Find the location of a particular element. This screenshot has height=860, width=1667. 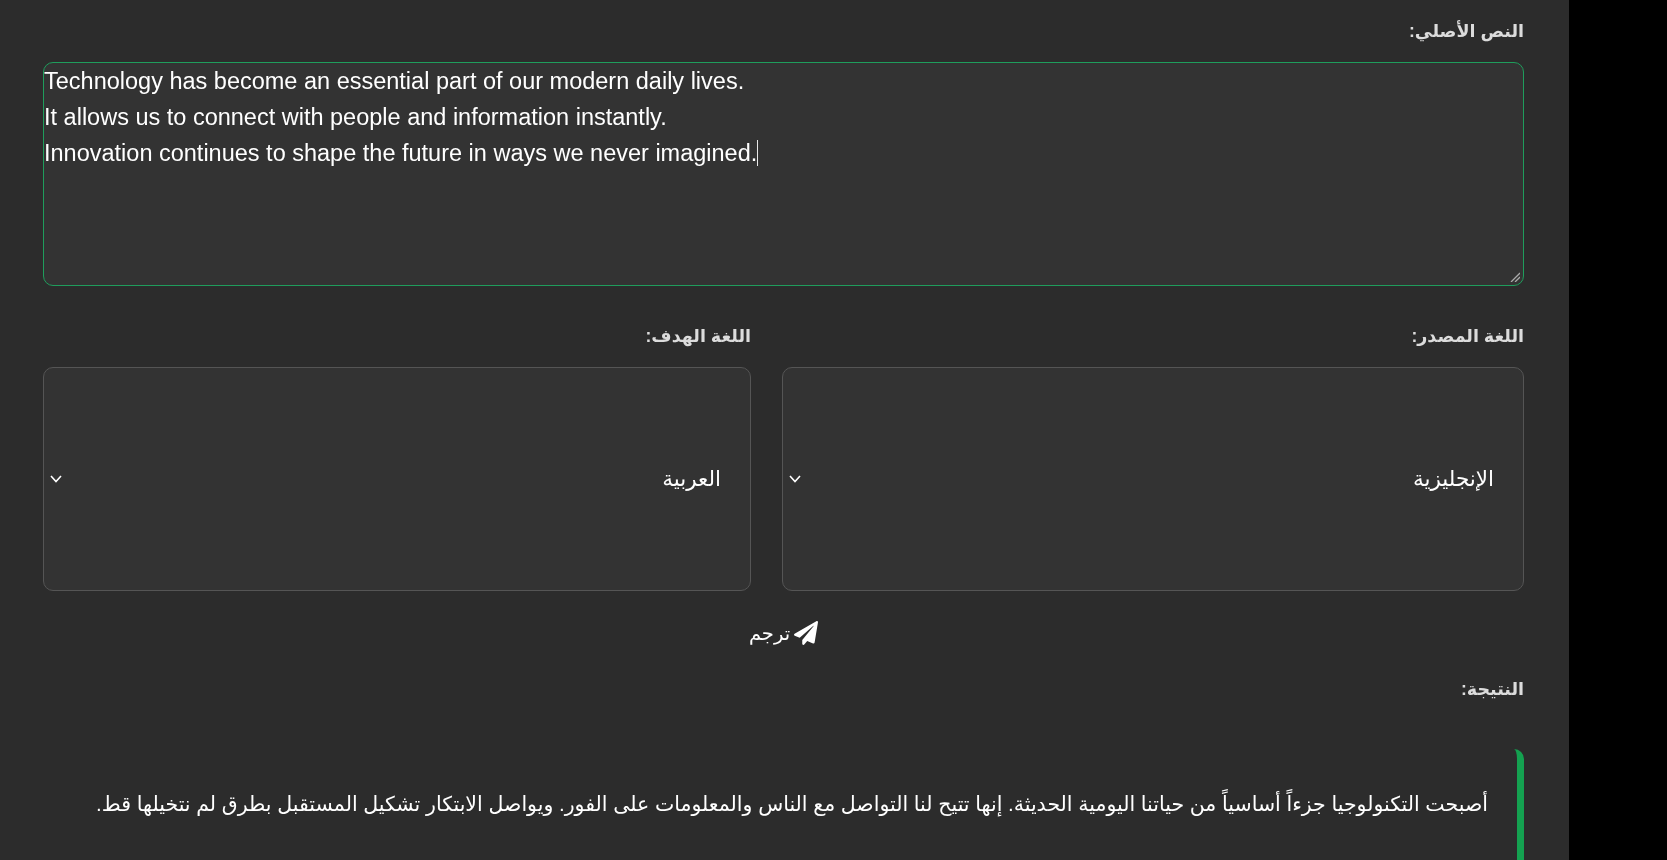

section-label: النتيجة: is located at coordinates (1492, 689).